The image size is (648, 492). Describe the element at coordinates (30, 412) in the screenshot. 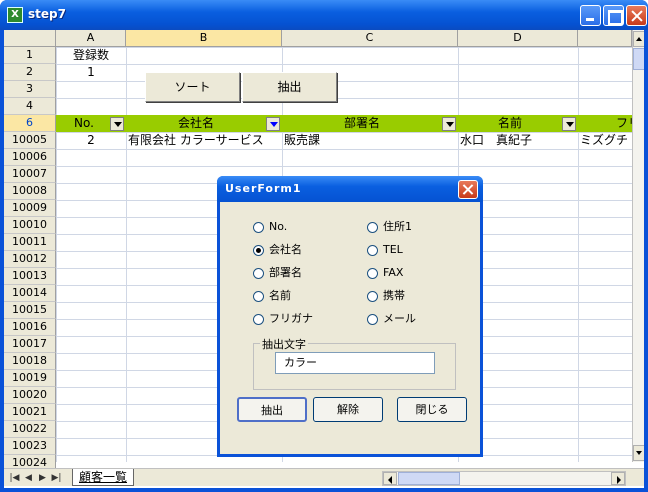

I see `row-header: 10021` at that location.